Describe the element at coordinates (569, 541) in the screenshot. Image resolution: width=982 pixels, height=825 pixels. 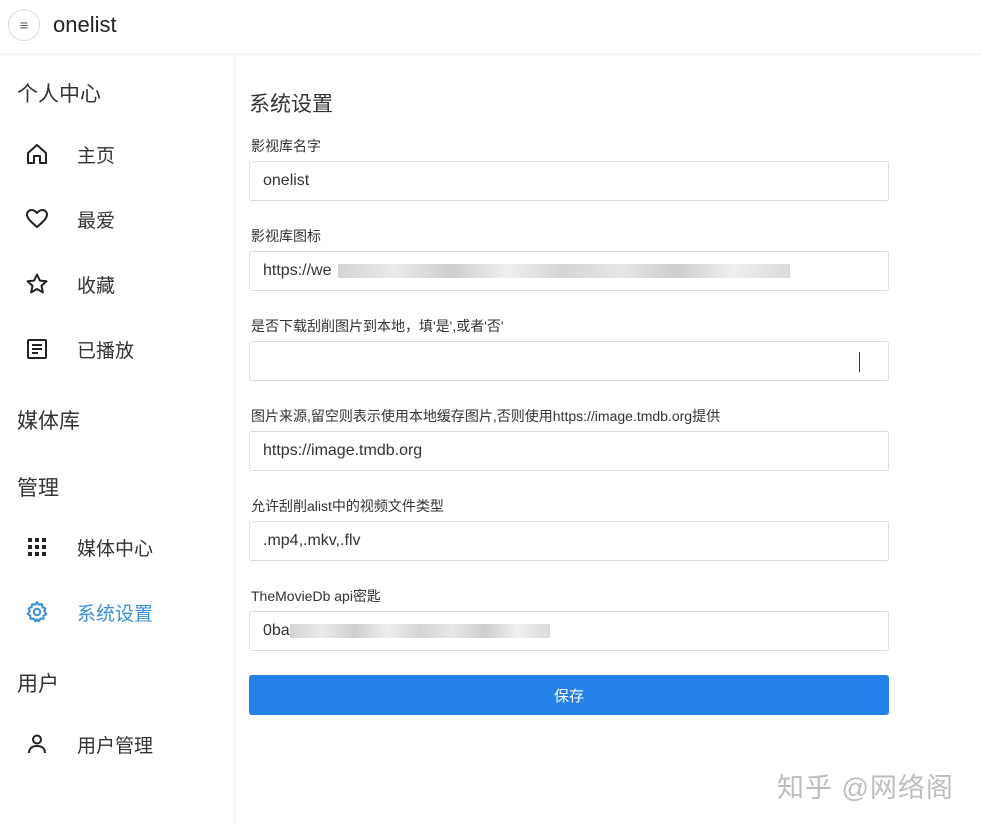
I see `video-types-field` at that location.